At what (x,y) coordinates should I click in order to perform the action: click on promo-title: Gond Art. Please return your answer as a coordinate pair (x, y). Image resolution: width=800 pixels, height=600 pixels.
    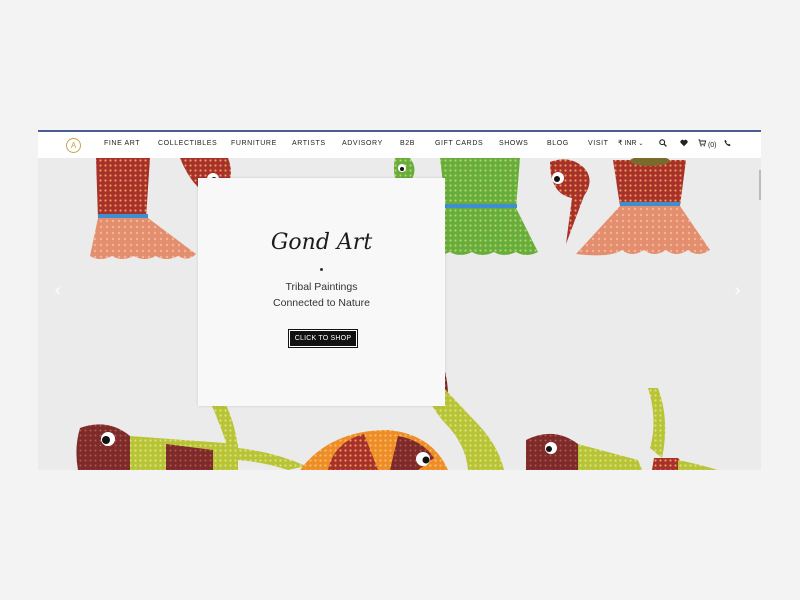
    Looking at the image, I should click on (321, 242).